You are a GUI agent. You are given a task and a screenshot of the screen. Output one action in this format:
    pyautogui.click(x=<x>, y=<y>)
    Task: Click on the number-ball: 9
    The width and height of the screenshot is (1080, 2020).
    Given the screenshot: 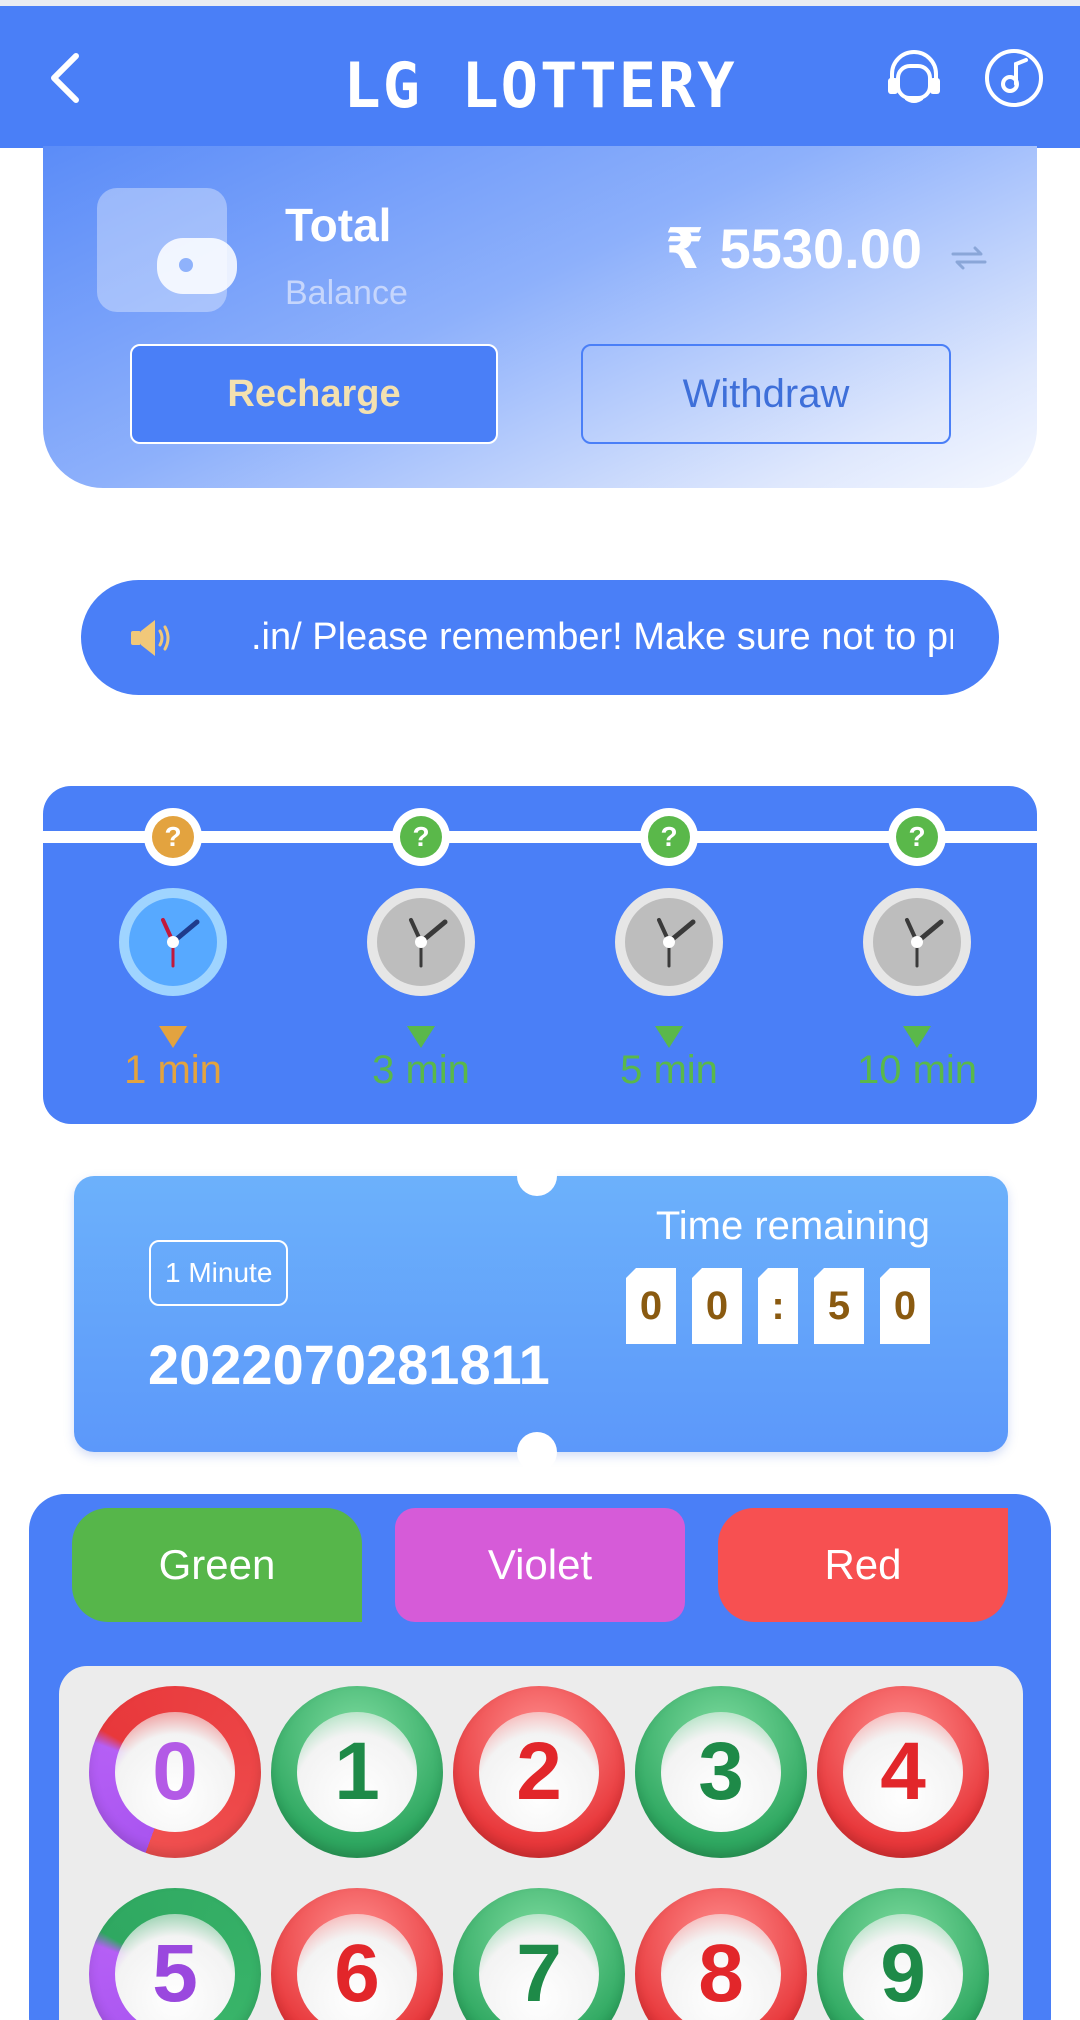 What is the action you would take?
    pyautogui.click(x=903, y=1954)
    